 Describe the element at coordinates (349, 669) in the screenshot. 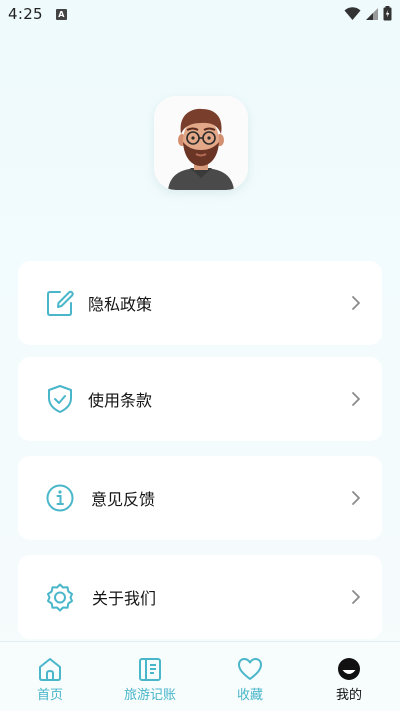

I see `profile-face-icon` at that location.